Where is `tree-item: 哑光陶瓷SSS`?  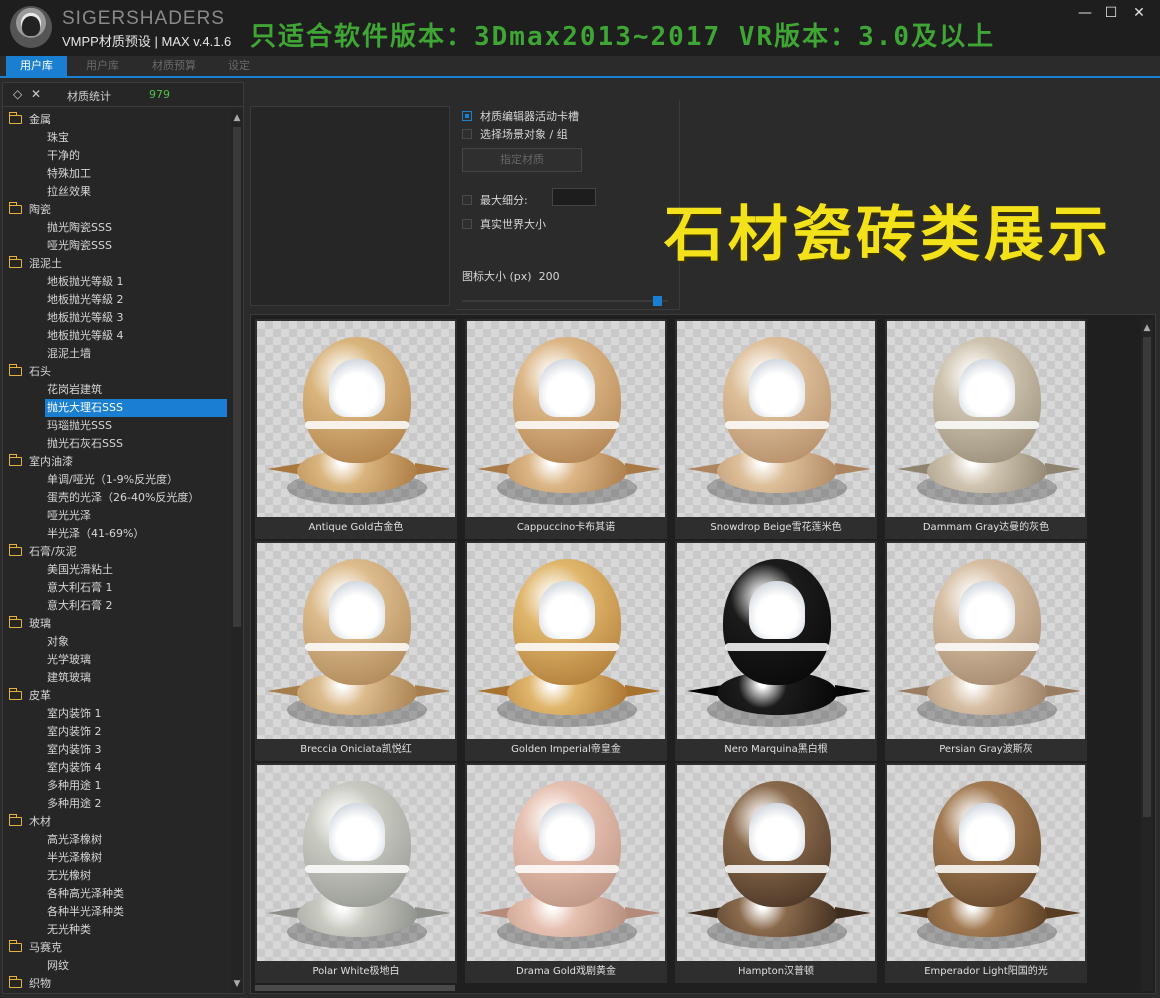 tree-item: 哑光陶瓷SSS is located at coordinates (117, 246).